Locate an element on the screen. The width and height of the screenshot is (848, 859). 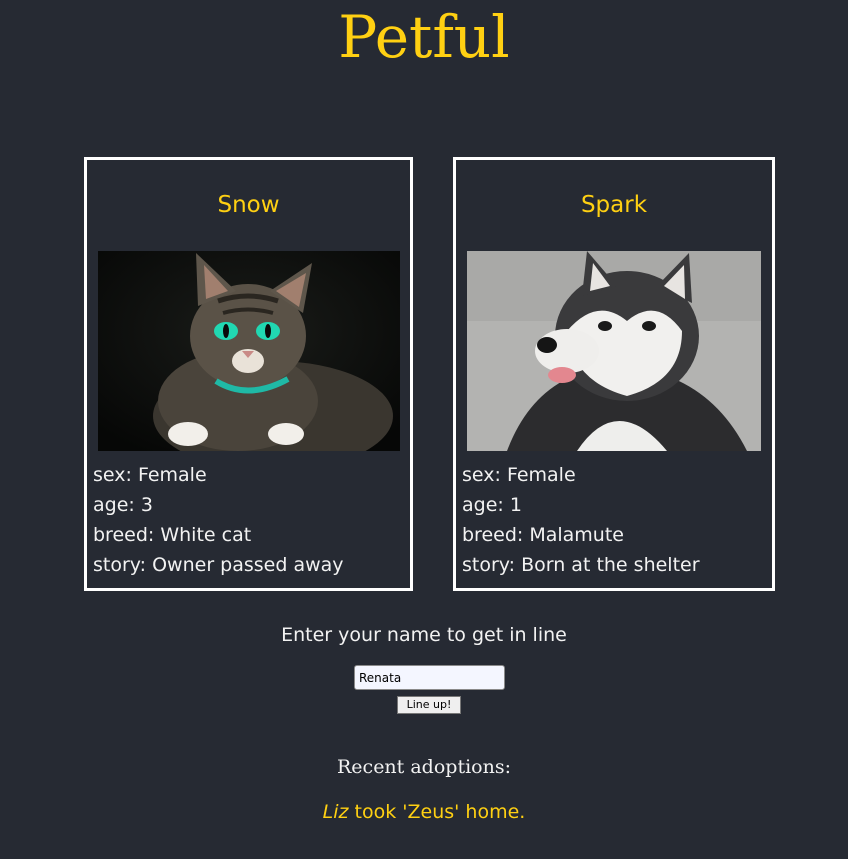
pet-breed: breed: Malamute is located at coordinates (581, 535).